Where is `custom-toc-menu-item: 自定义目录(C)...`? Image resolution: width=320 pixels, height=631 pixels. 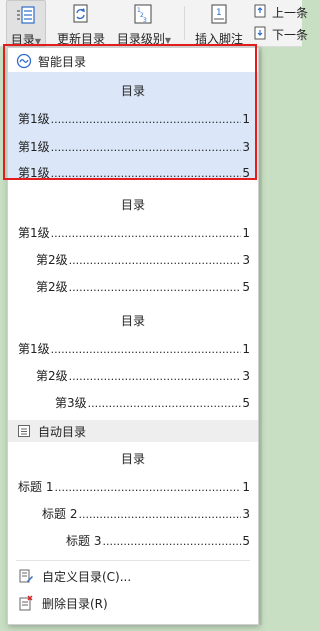
custom-toc-menu-item: 自定义目录(C)... is located at coordinates (133, 576).